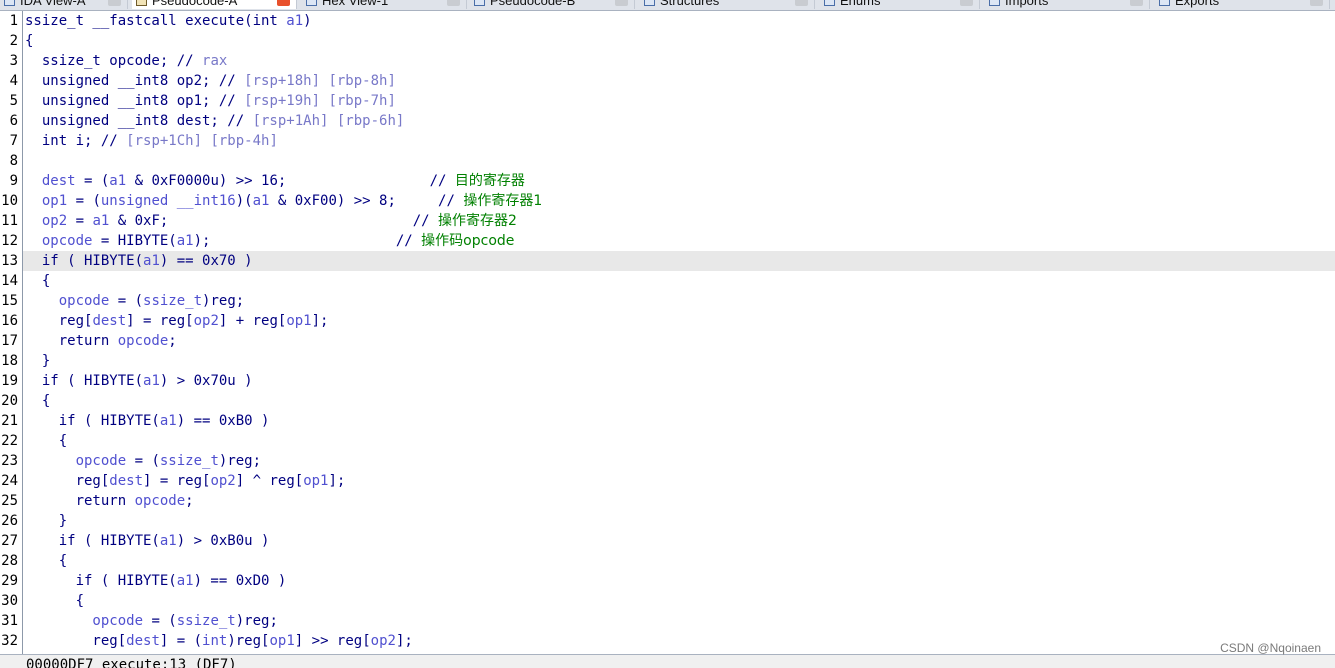 The height and width of the screenshot is (668, 1335). What do you see at coordinates (1067, 4) in the screenshot?
I see `tab-imports: Imports` at bounding box center [1067, 4].